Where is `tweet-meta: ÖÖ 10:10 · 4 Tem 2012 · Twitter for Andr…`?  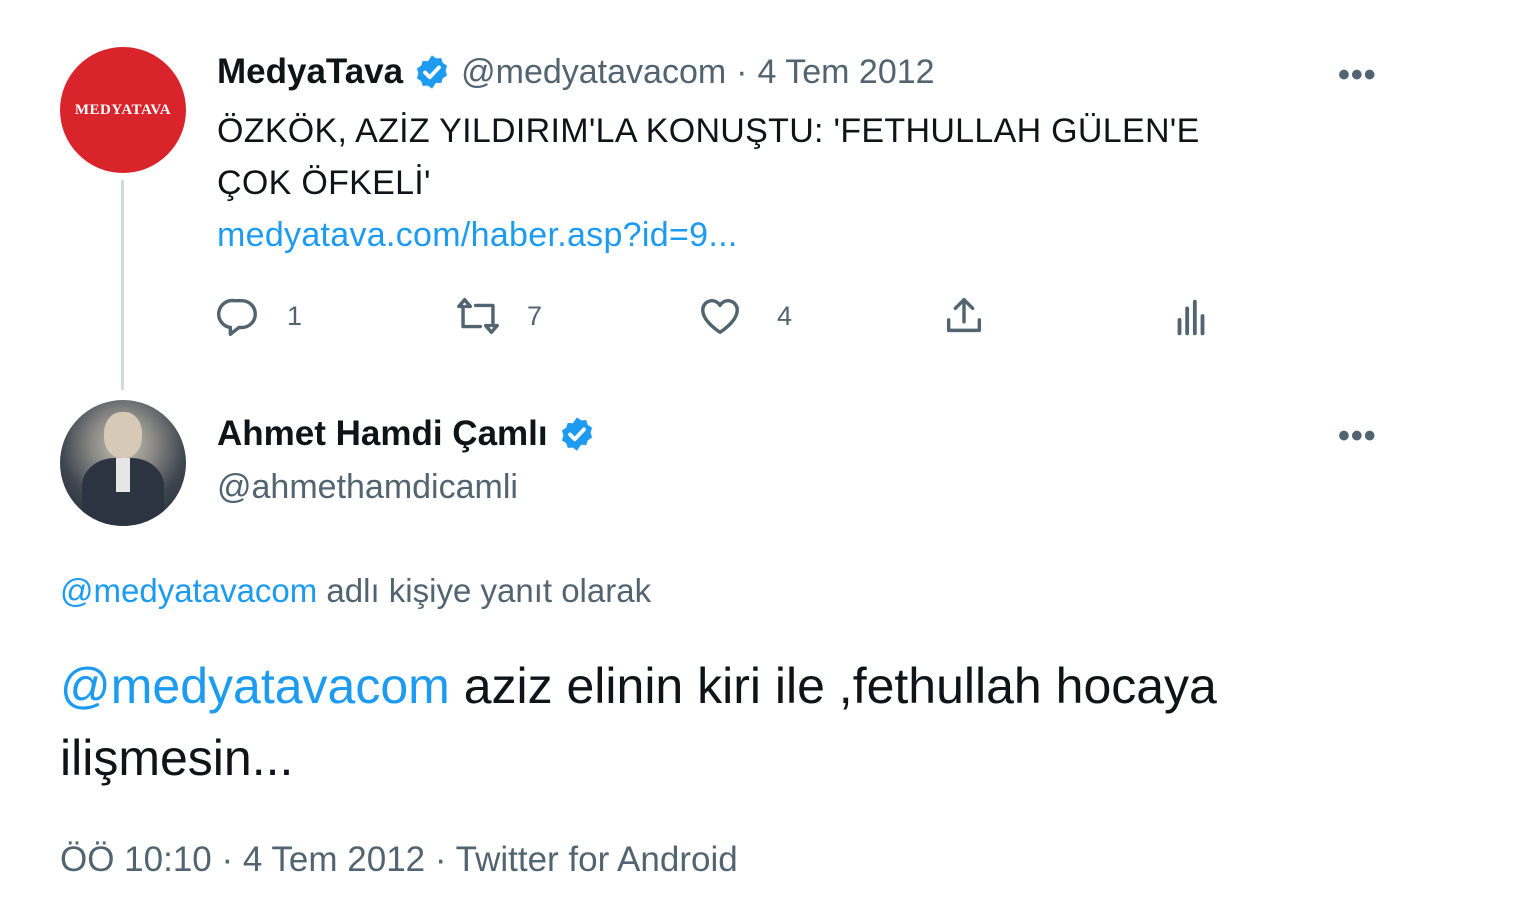 tweet-meta: ÖÖ 10:10 · 4 Tem 2012 · Twitter for Andr… is located at coordinates (399, 860).